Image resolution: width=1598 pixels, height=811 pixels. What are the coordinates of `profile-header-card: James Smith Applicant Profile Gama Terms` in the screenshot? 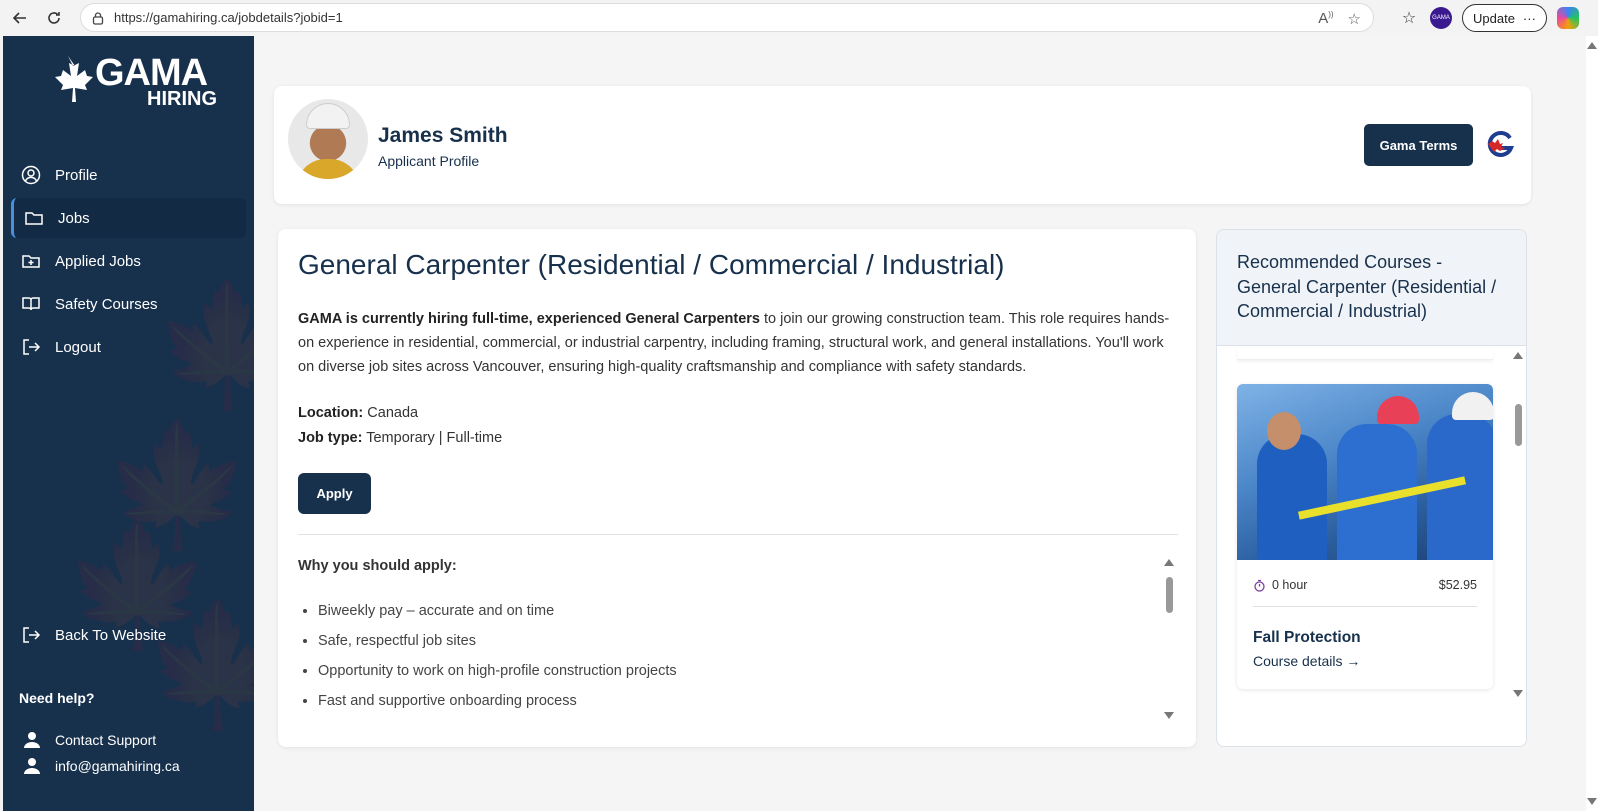 It's located at (902, 145).